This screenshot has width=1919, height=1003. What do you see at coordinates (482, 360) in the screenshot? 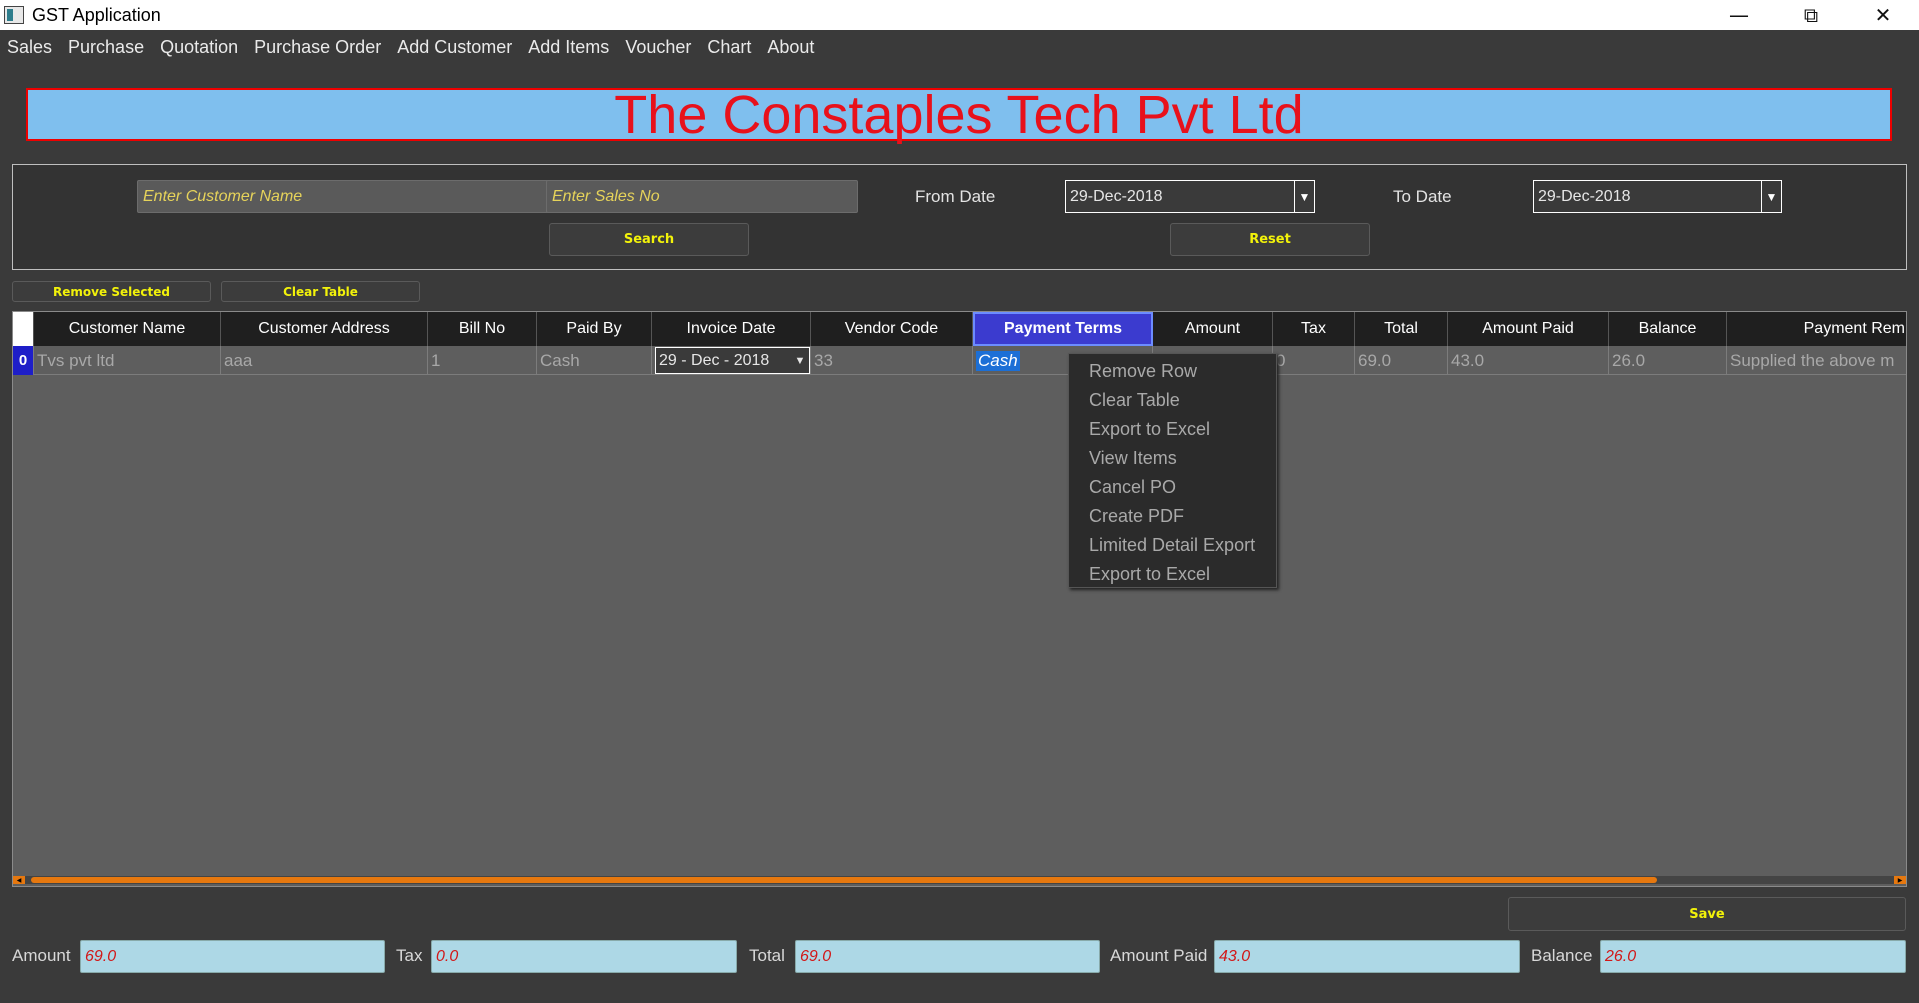
I see `cell-bill-no: 1` at bounding box center [482, 360].